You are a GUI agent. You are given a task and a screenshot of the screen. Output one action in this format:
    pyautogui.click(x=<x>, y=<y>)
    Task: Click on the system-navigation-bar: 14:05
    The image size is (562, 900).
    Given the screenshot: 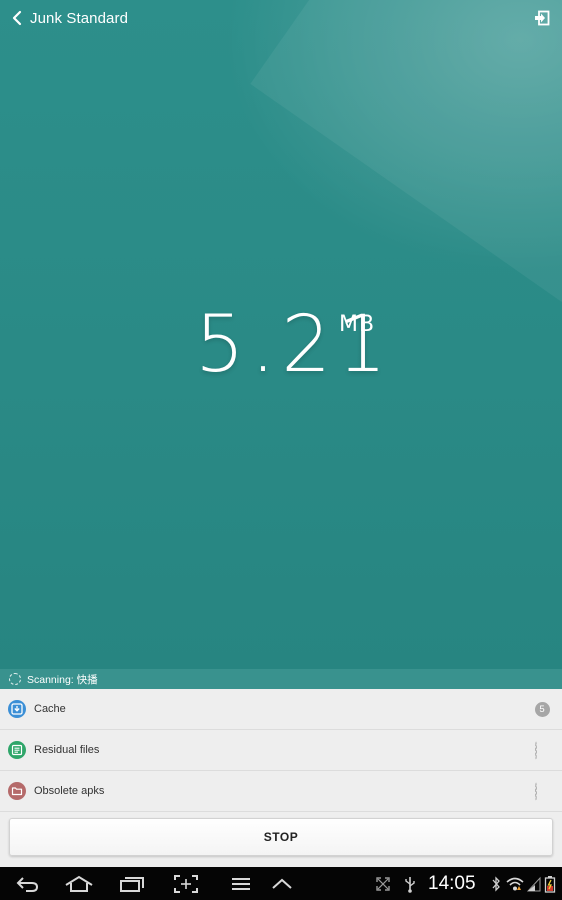 What is the action you would take?
    pyautogui.click(x=281, y=883)
    